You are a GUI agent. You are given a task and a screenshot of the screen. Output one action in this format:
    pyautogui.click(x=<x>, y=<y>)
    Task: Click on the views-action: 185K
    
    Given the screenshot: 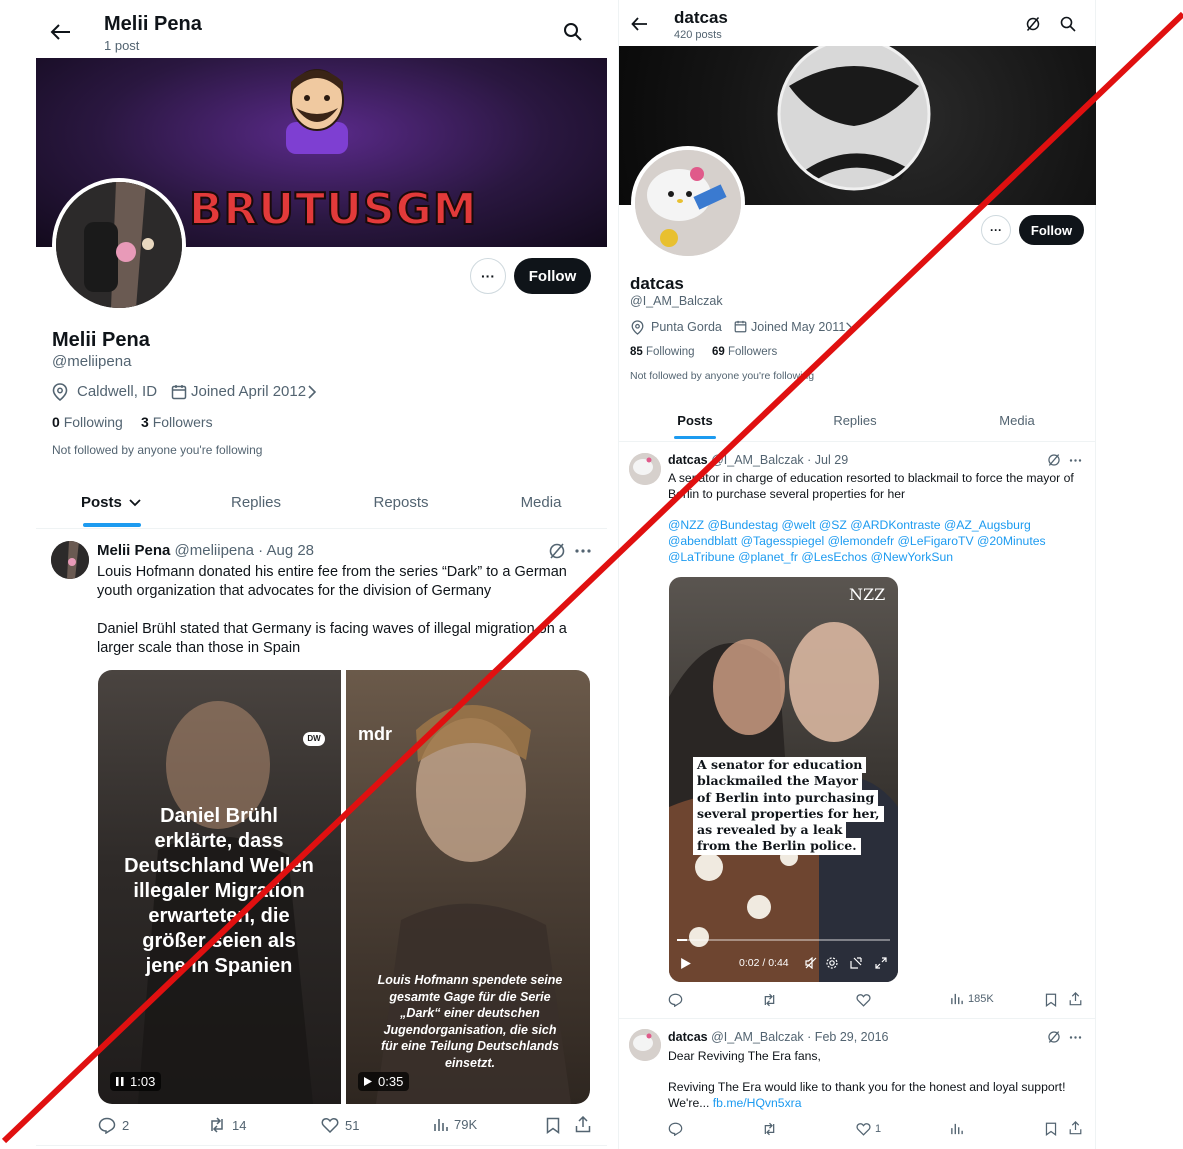 What is the action you would take?
    pyautogui.click(x=972, y=999)
    